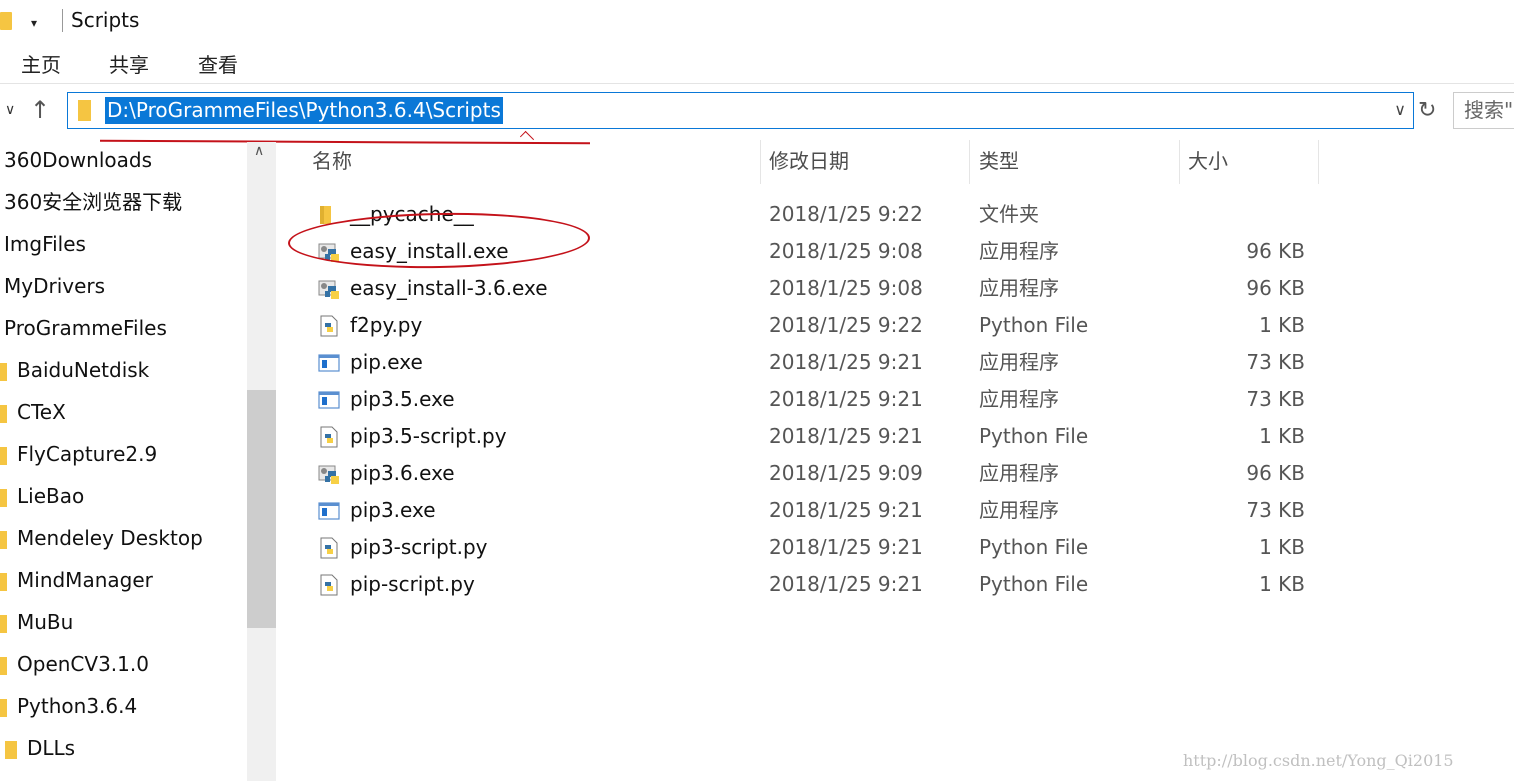 Image resolution: width=1514 pixels, height=781 pixels. Describe the element at coordinates (1400, 109) in the screenshot. I see `address-dropdown-icon: ∨` at that location.